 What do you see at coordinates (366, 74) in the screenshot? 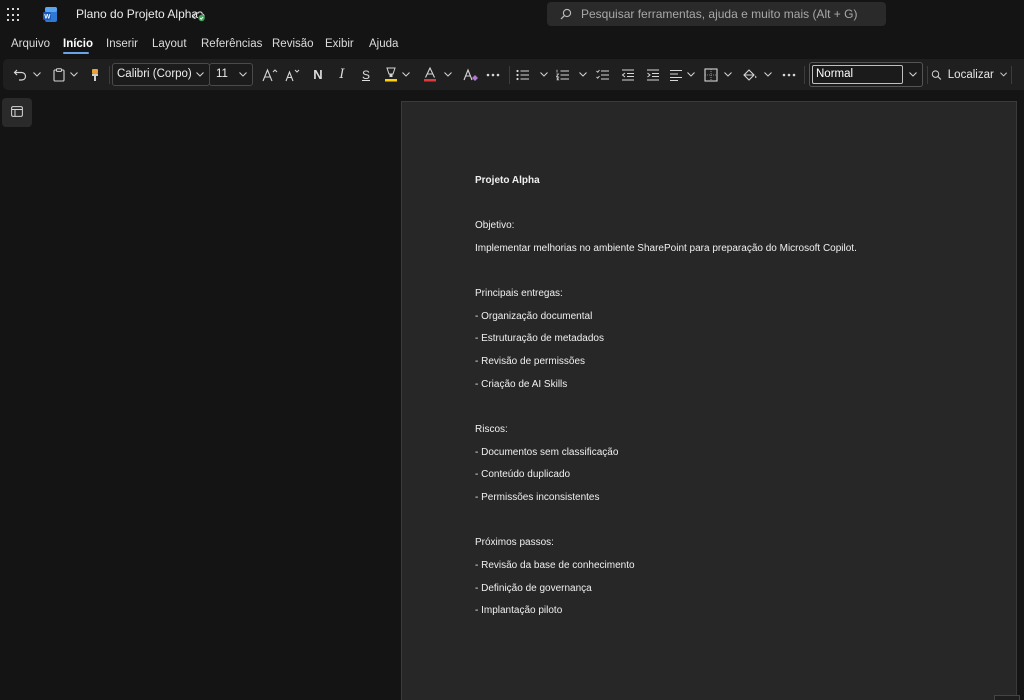
I see `underline-button: S` at bounding box center [366, 74].